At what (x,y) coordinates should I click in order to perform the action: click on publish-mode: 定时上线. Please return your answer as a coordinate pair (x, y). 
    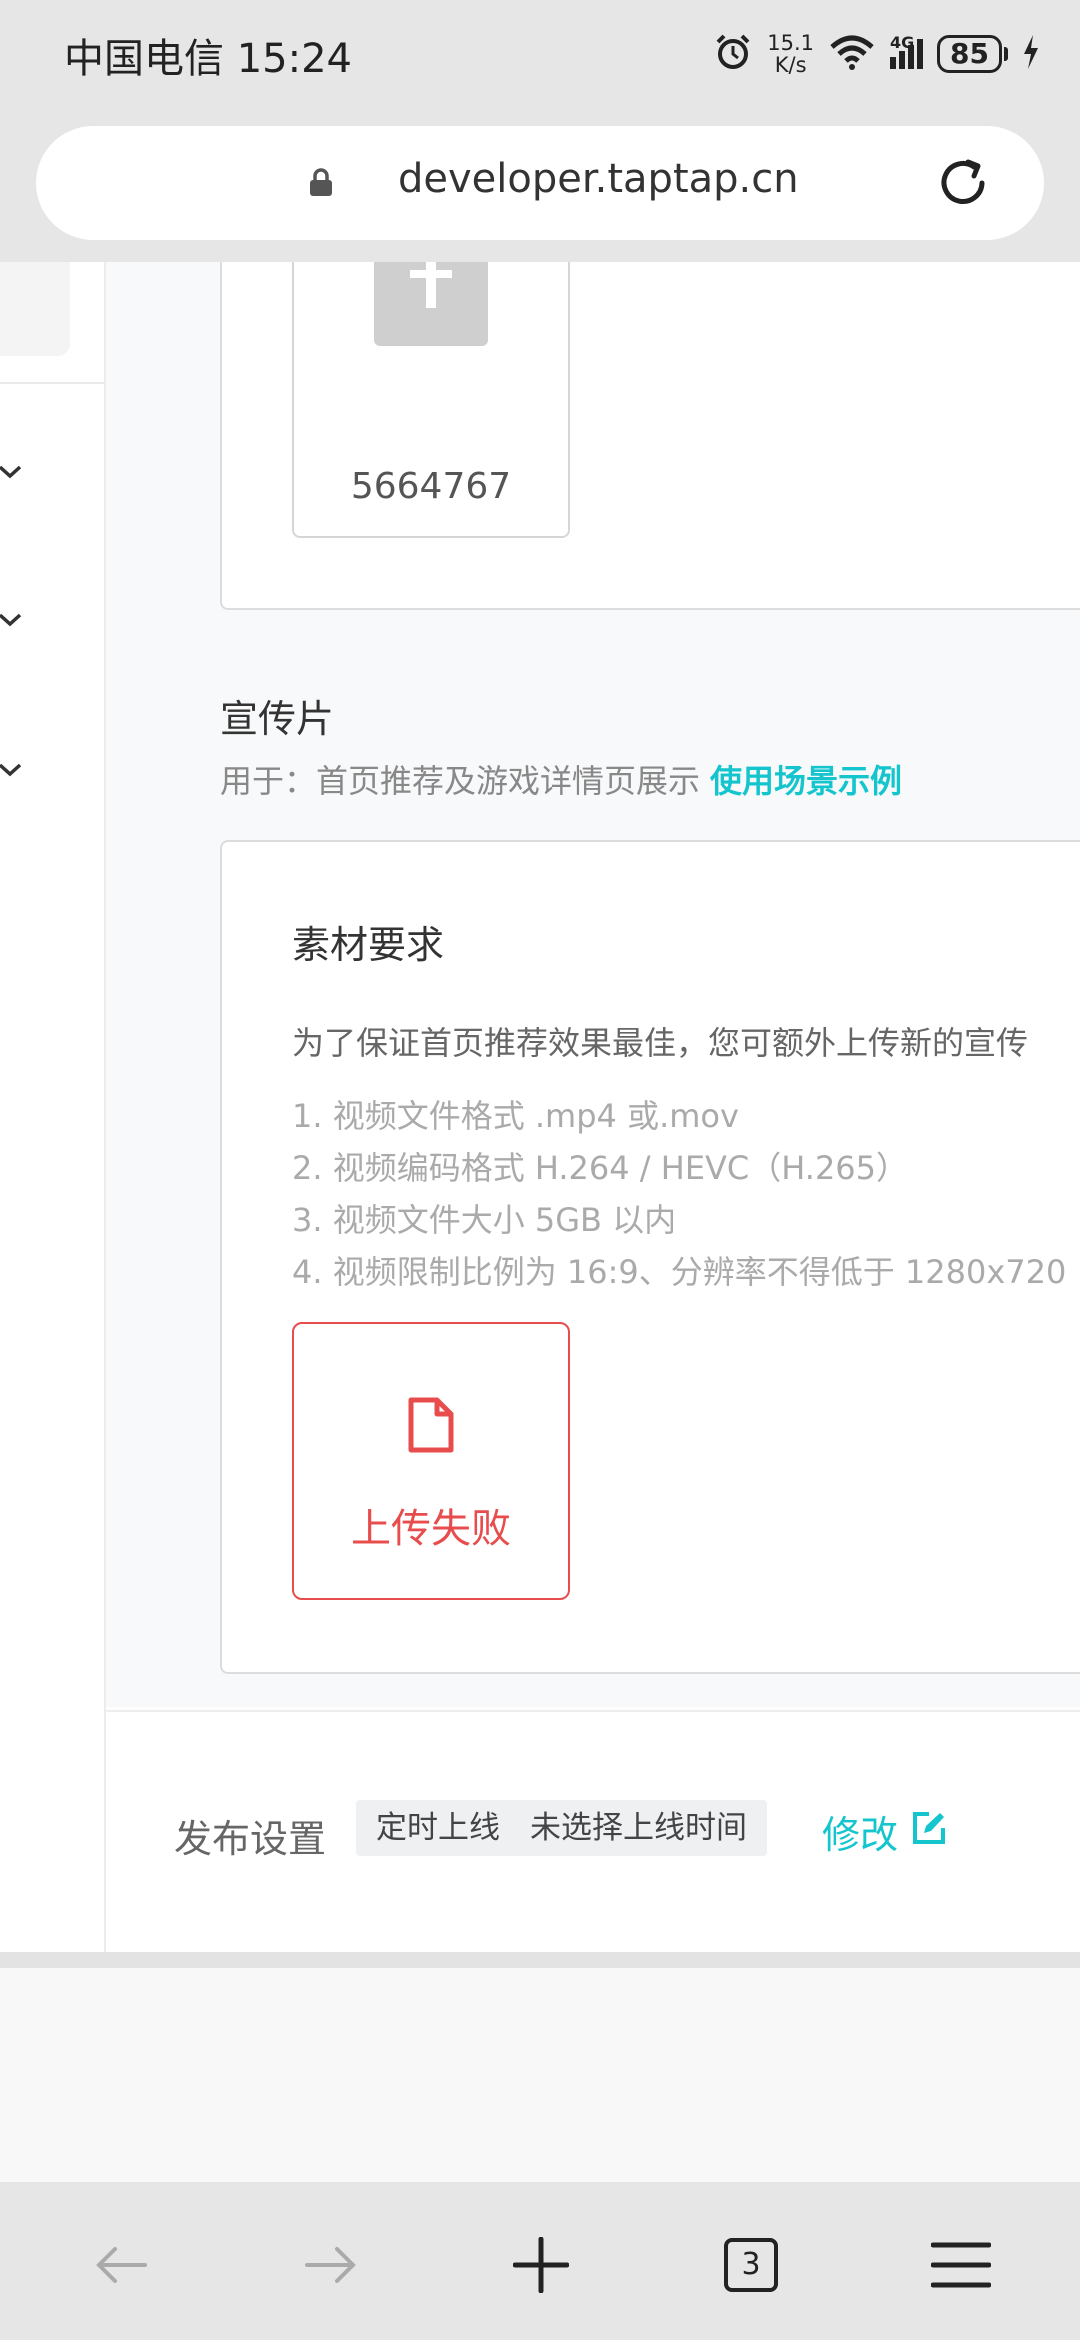
    Looking at the image, I should click on (438, 1828).